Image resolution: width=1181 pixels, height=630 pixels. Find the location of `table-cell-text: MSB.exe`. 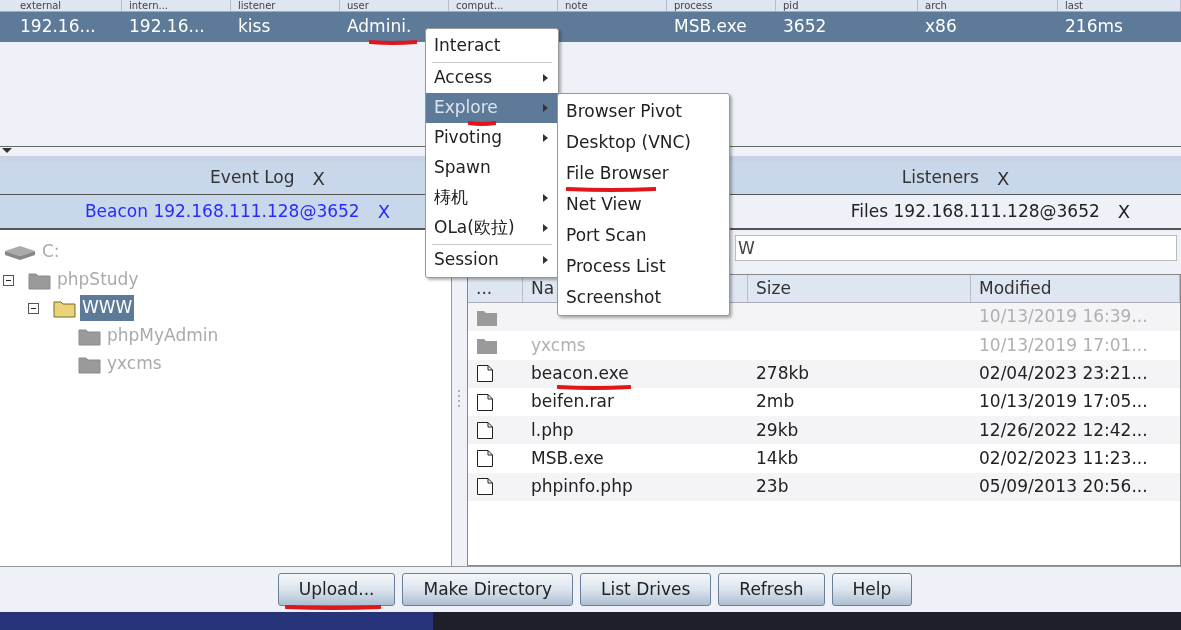

table-cell-text: MSB.exe is located at coordinates (710, 27).